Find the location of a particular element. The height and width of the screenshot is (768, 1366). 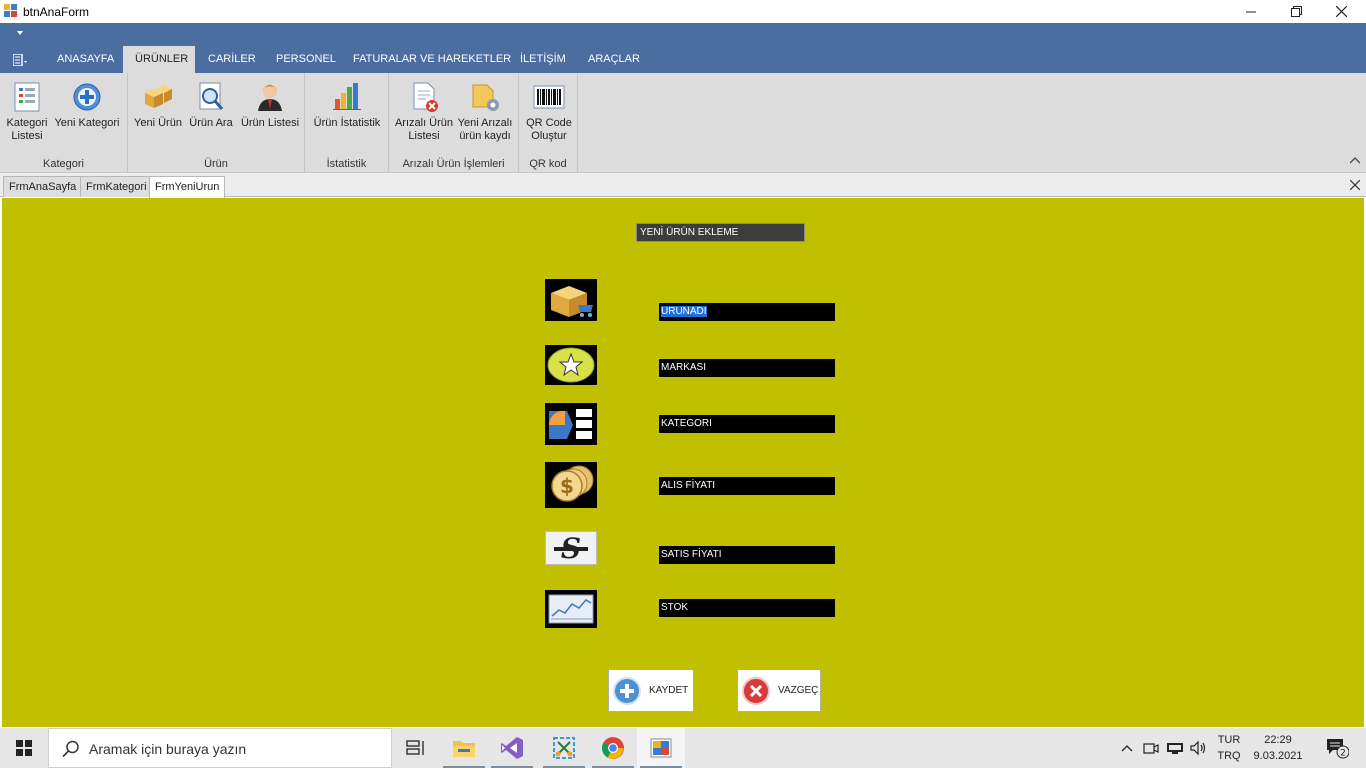

stok-input: STOK is located at coordinates (747, 608).